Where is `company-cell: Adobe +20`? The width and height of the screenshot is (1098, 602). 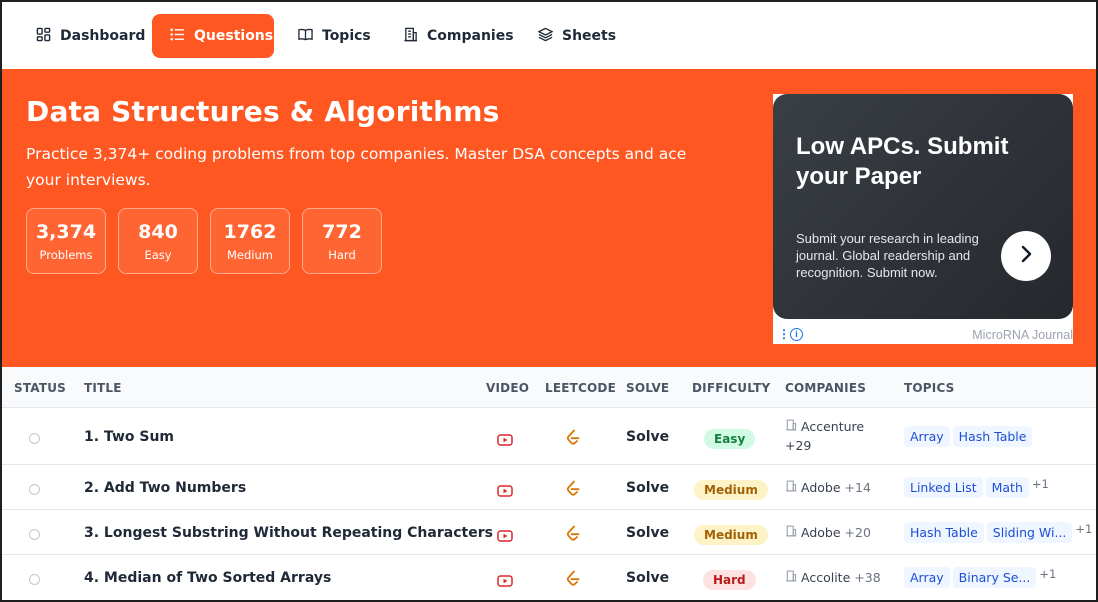
company-cell: Adobe +20 is located at coordinates (828, 532).